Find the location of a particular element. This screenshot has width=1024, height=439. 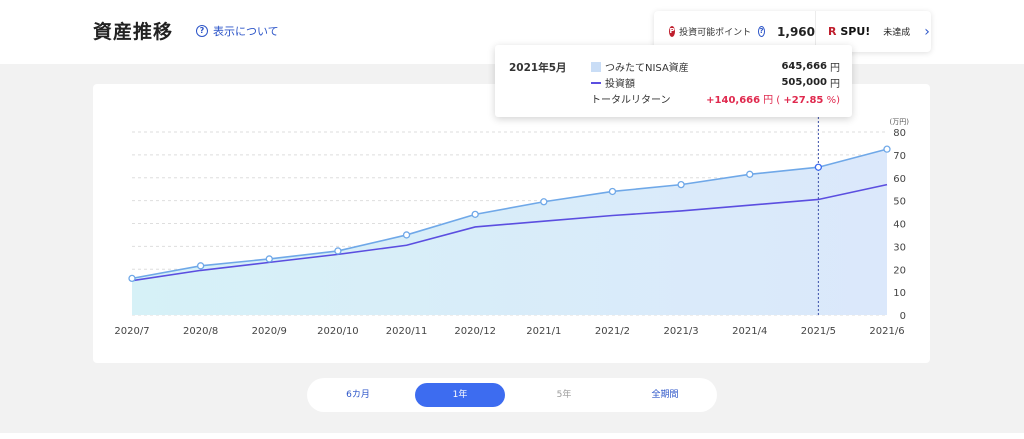

y-tick-label: 30 is located at coordinates (899, 247).